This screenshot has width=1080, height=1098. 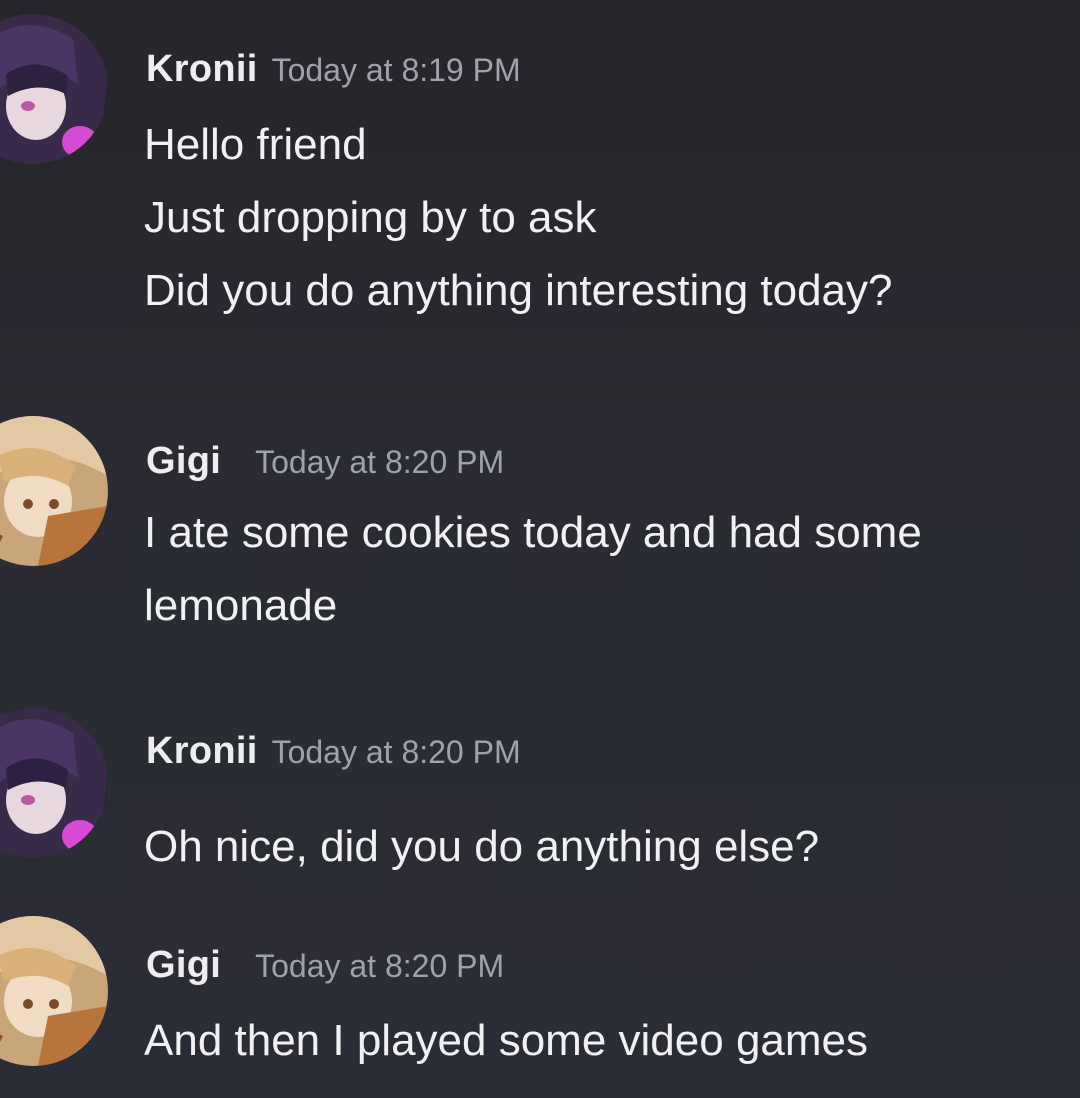 I want to click on message-text: Oh nice, did you do anything else?, so click(x=482, y=846).